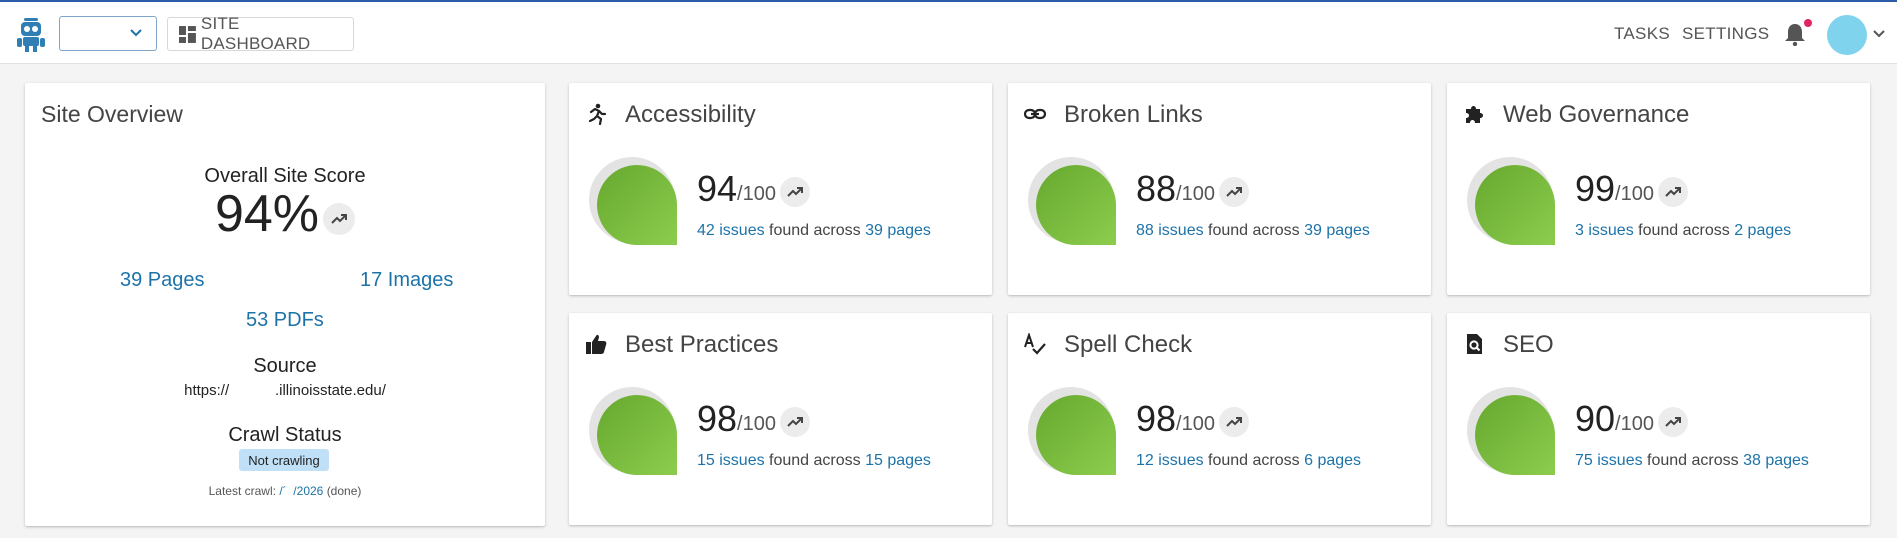  What do you see at coordinates (731, 230) in the screenshot?
I see `issues-link: 42 issues` at bounding box center [731, 230].